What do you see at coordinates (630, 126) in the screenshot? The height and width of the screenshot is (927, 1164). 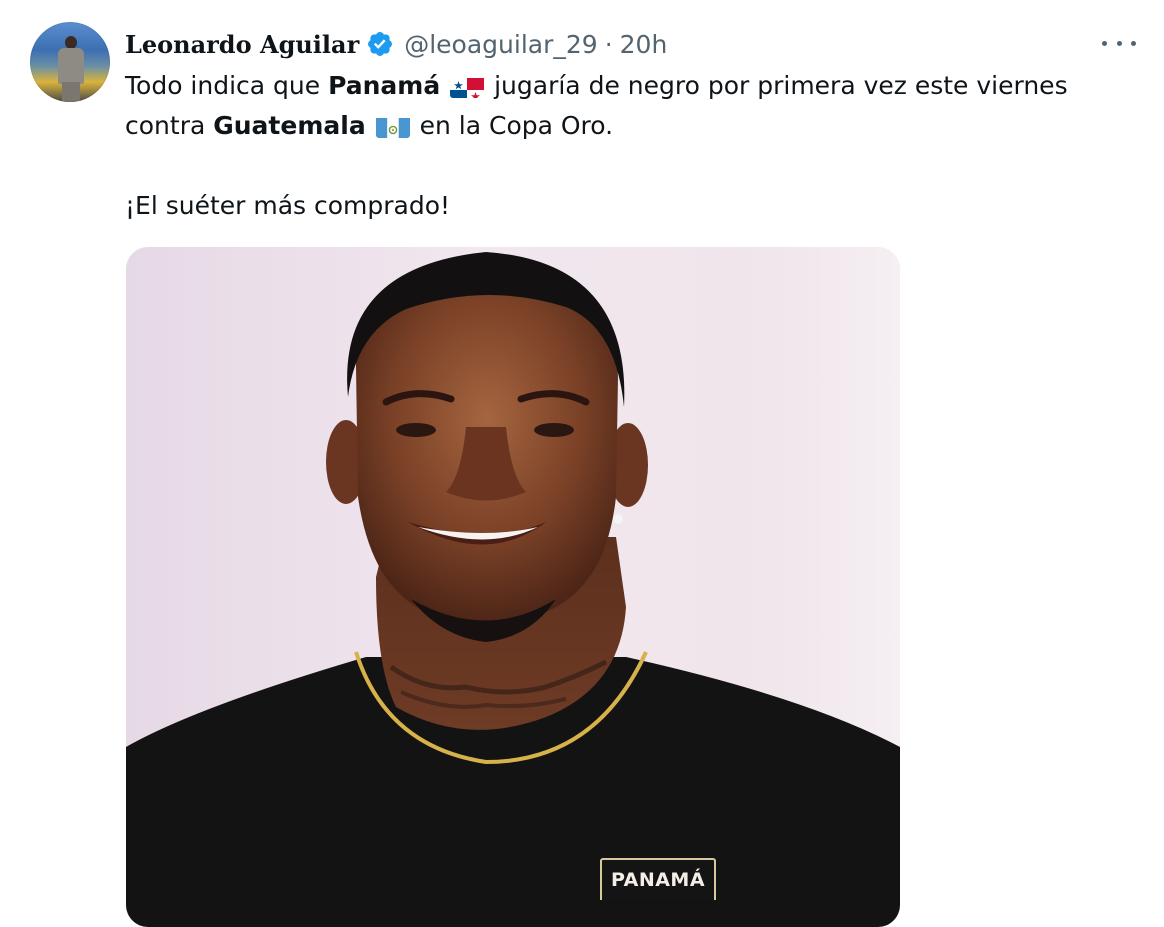 I see `tweet-text-line-2: contra Guatemala en la Copa Oro.` at bounding box center [630, 126].